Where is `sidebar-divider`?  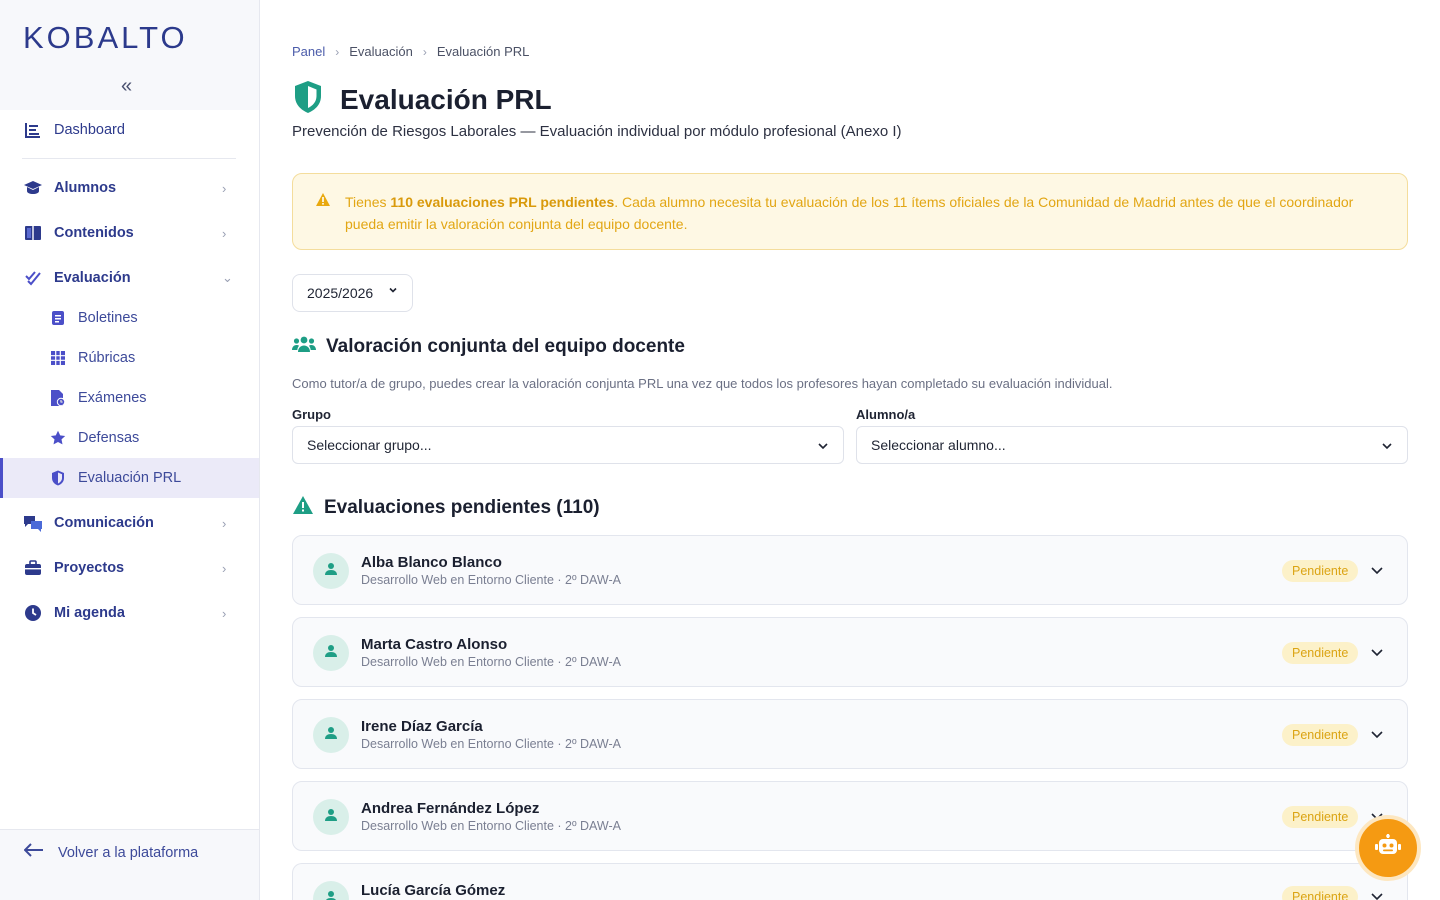 sidebar-divider is located at coordinates (129, 158).